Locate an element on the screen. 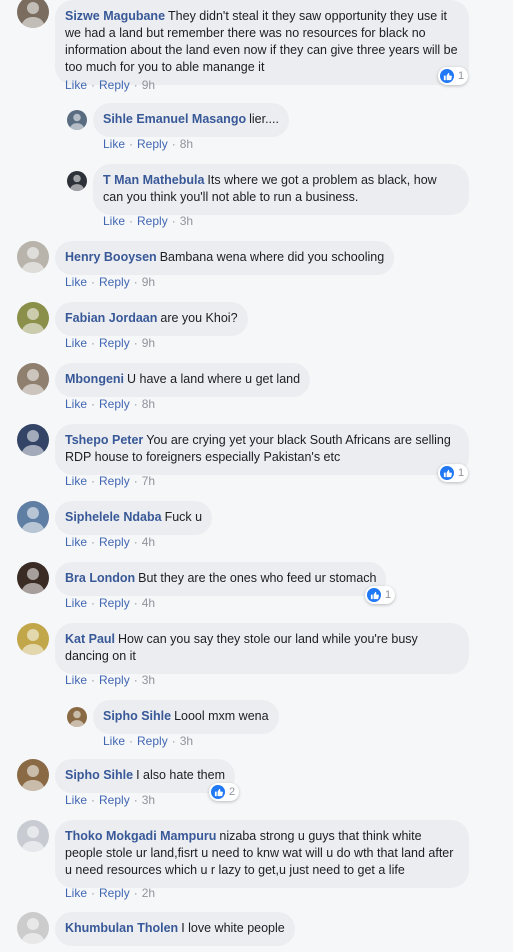 The width and height of the screenshot is (513, 952). comment-text: are you Khoi? is located at coordinates (199, 318).